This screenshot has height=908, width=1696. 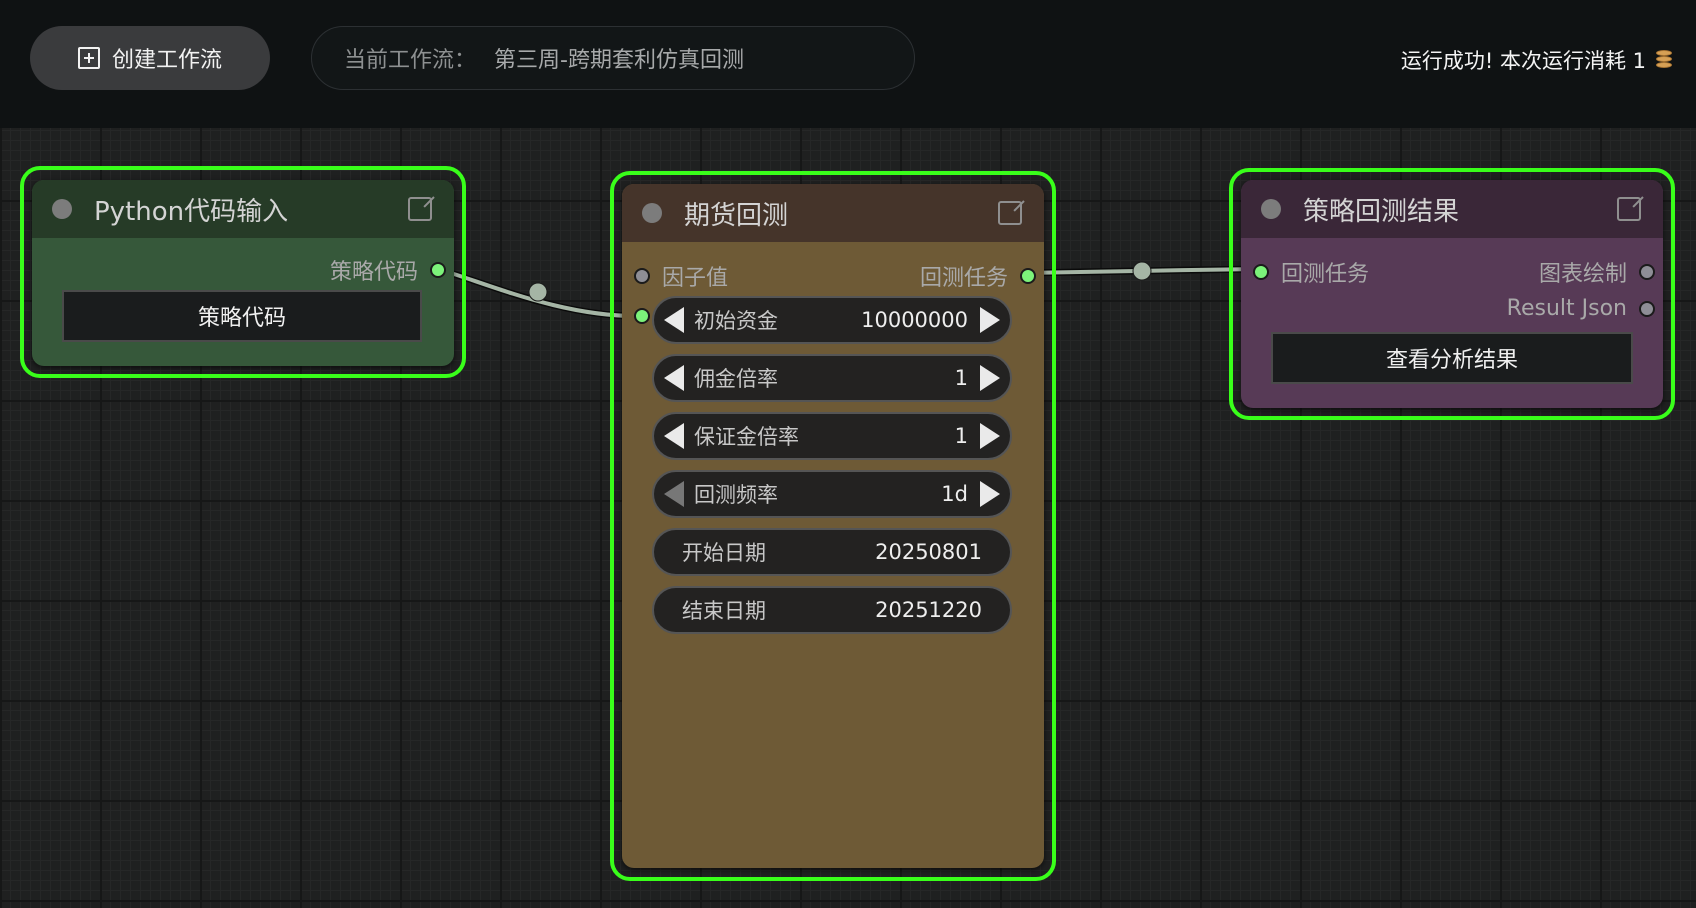 What do you see at coordinates (832, 436) in the screenshot?
I see `margin-rate-widget: 保证金倍率 1` at bounding box center [832, 436].